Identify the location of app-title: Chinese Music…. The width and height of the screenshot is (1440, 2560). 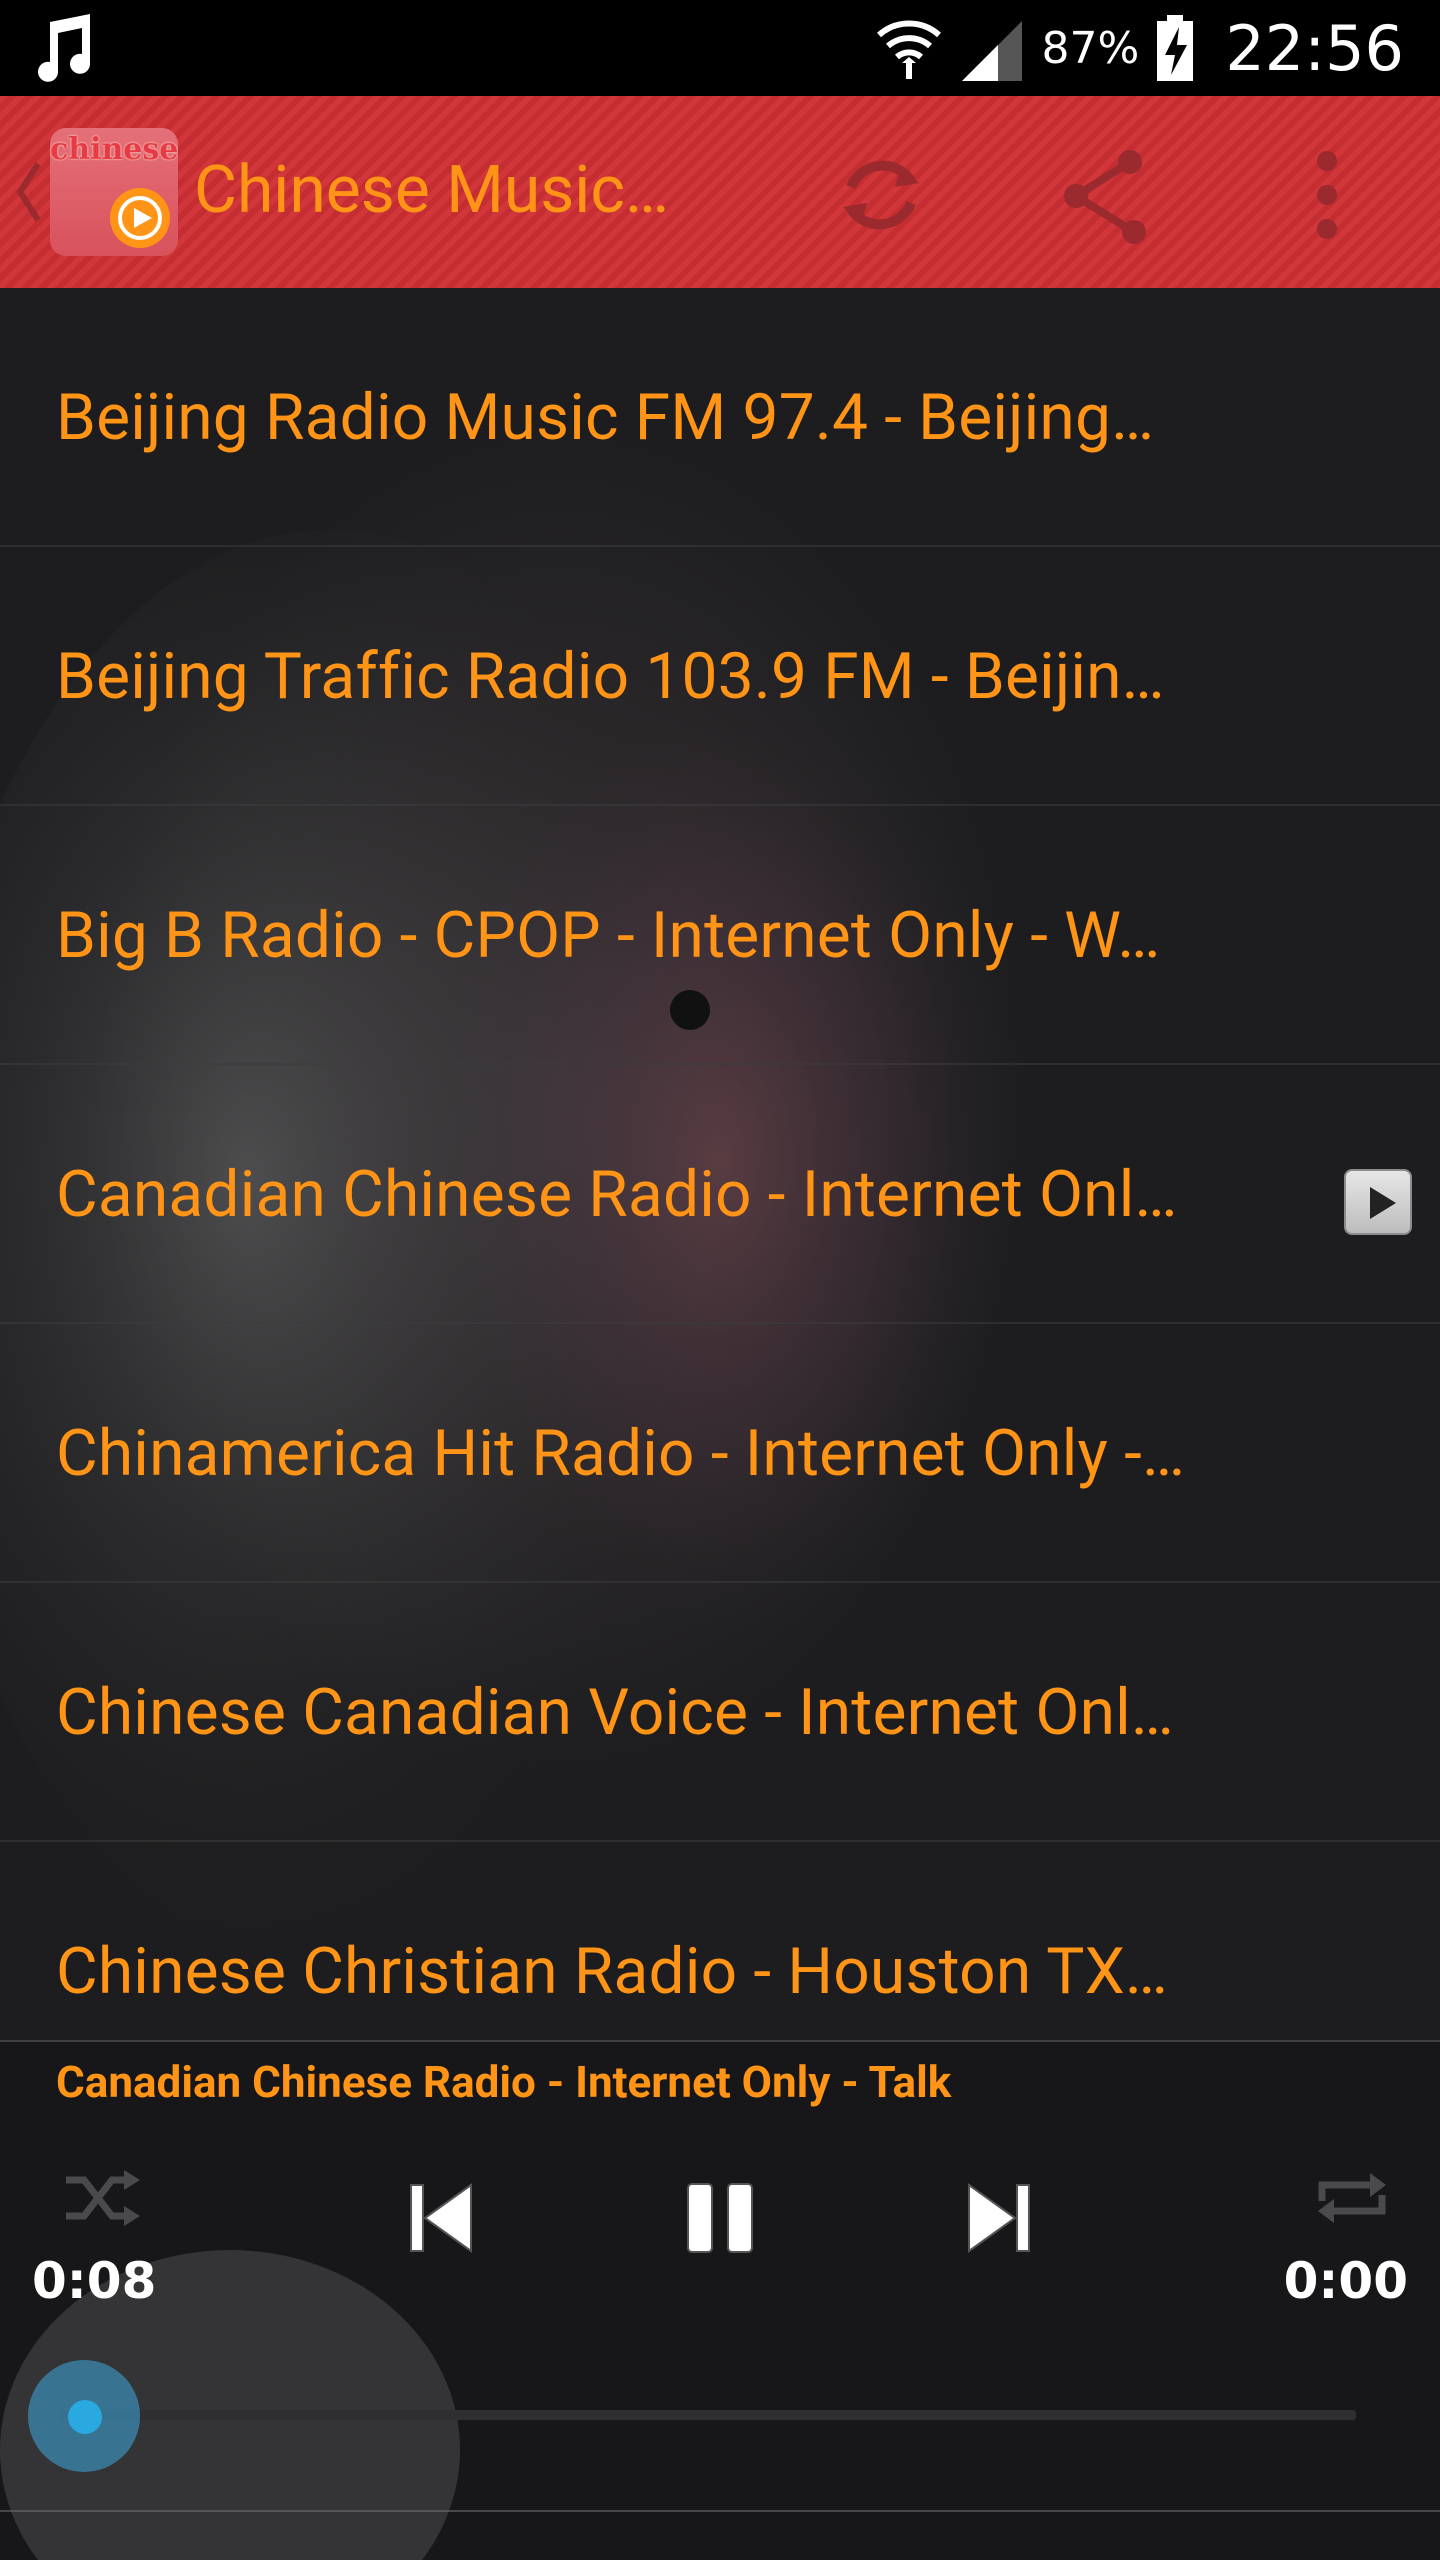
(432, 190).